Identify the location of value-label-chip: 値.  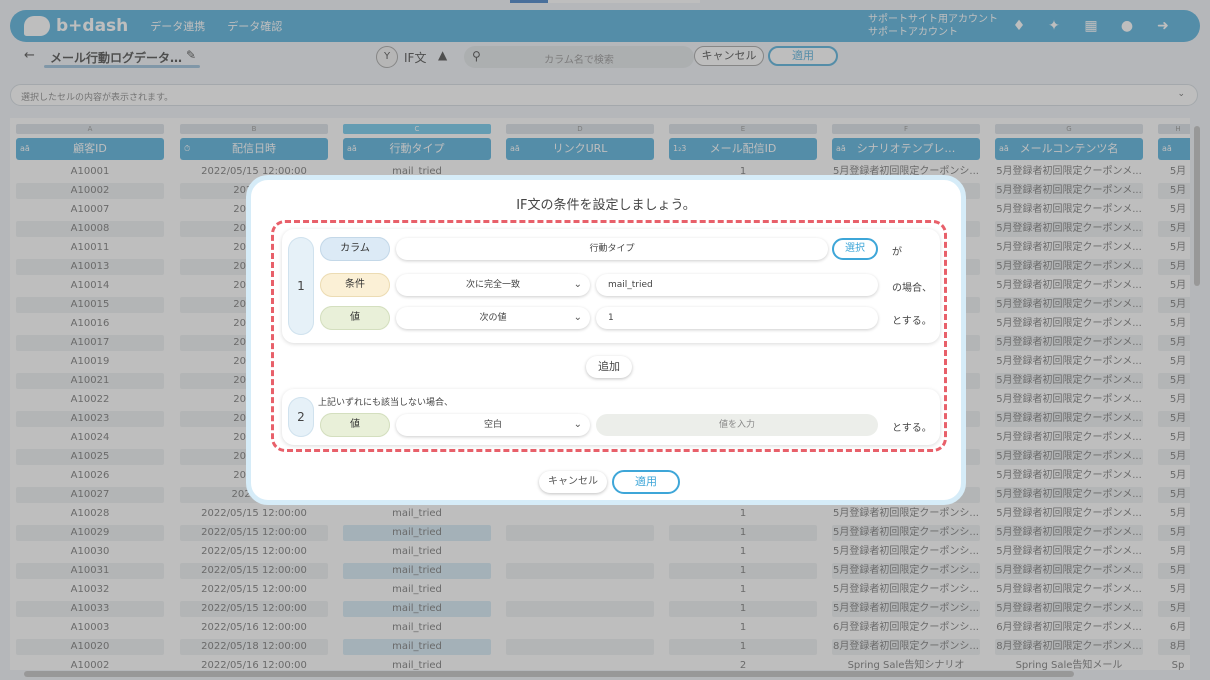
(355, 318).